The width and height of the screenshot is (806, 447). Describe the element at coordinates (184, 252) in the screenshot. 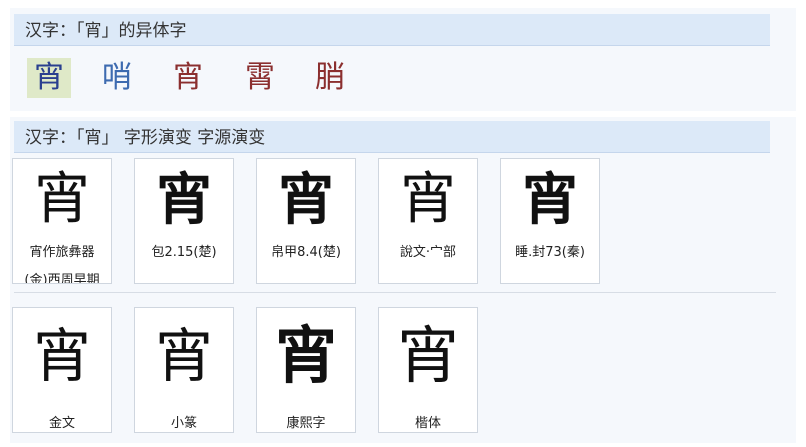

I see `card-caption: 包2.15(楚)` at that location.